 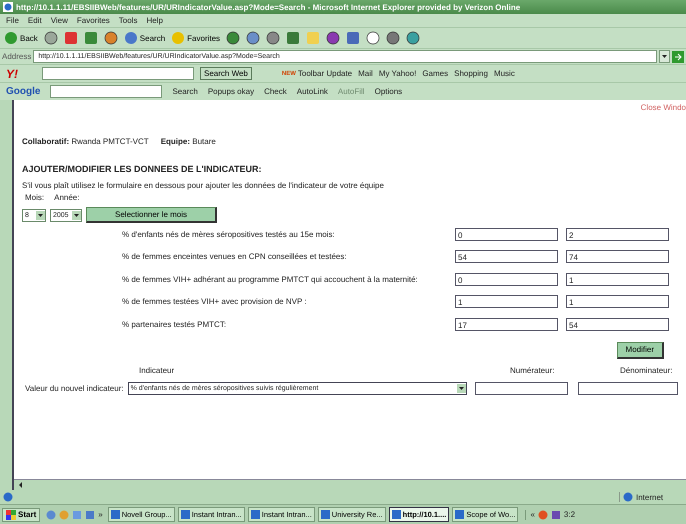 I want to click on denominator-field: 54, so click(x=617, y=324).